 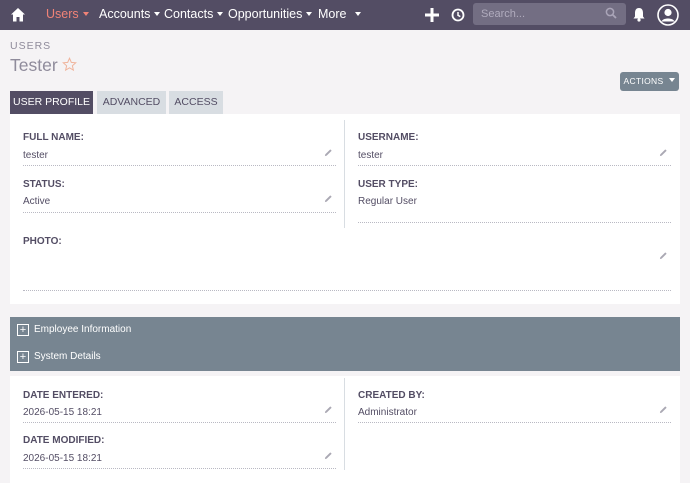 I want to click on tab-advanced: ADVANCED, so click(x=131, y=102).